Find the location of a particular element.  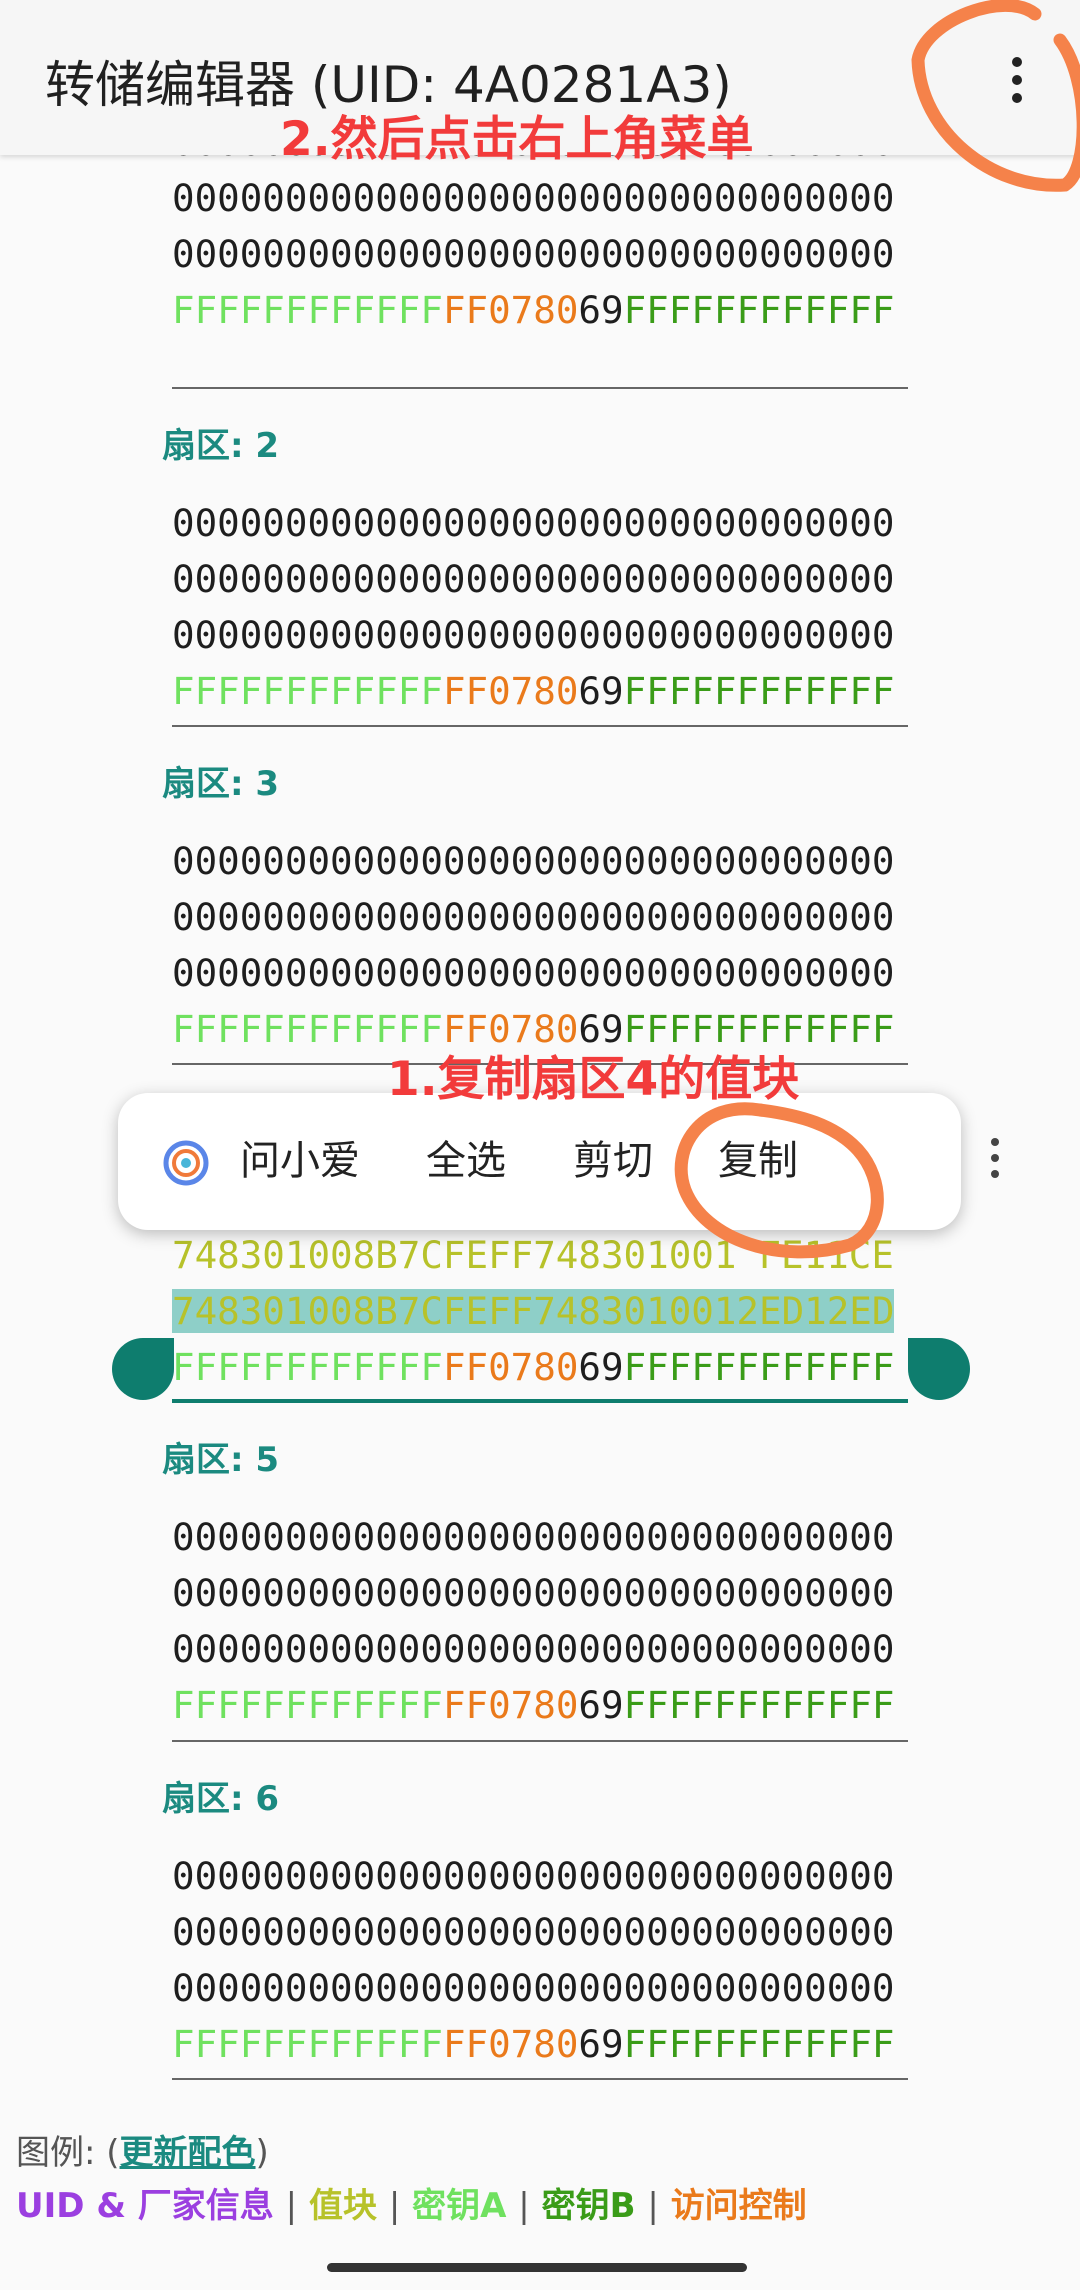

gesture-nav-bar is located at coordinates (537, 2267).